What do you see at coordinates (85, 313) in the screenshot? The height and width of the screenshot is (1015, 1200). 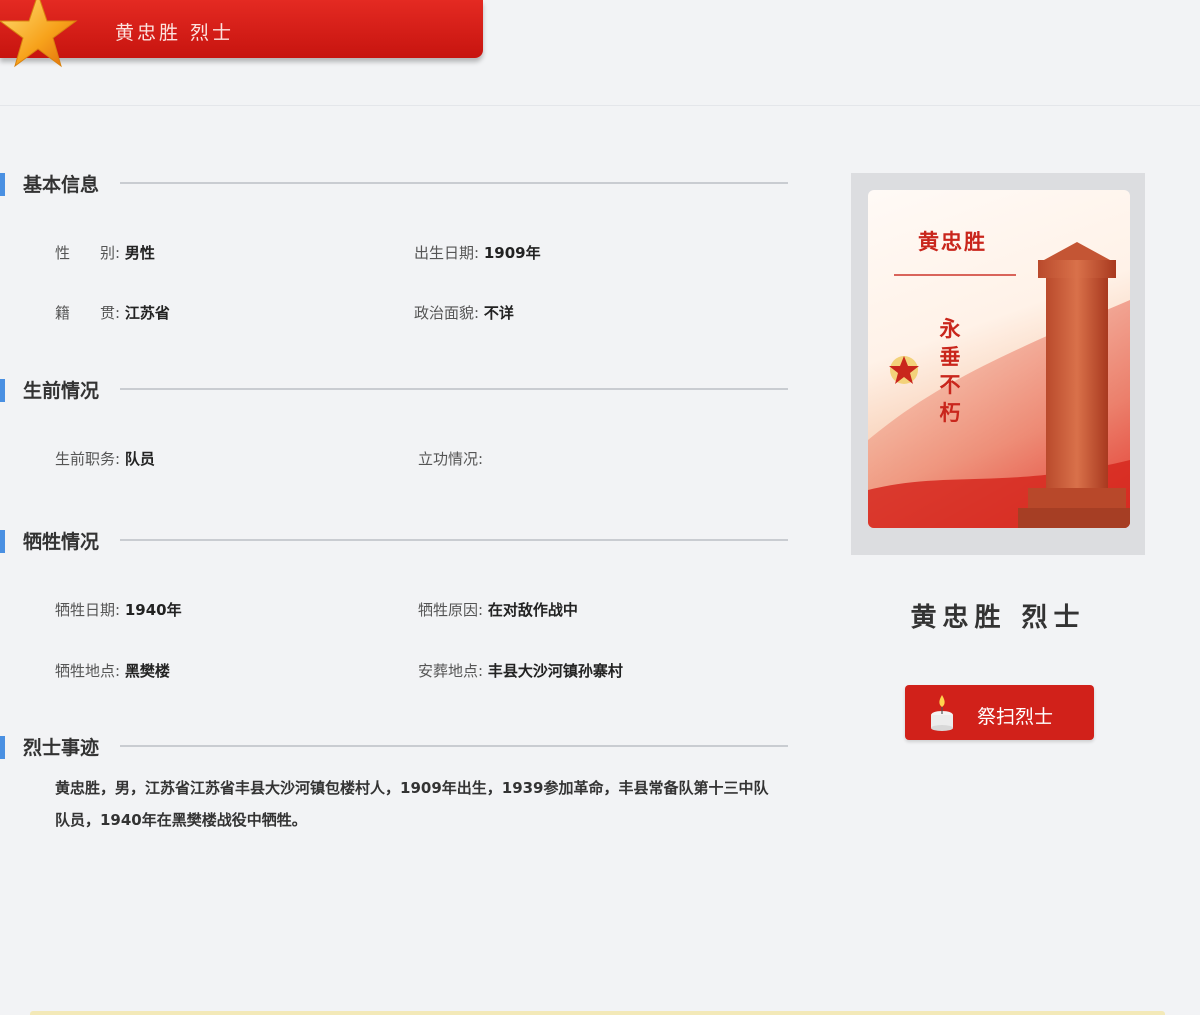 I see `field-label: 籍 贯` at bounding box center [85, 313].